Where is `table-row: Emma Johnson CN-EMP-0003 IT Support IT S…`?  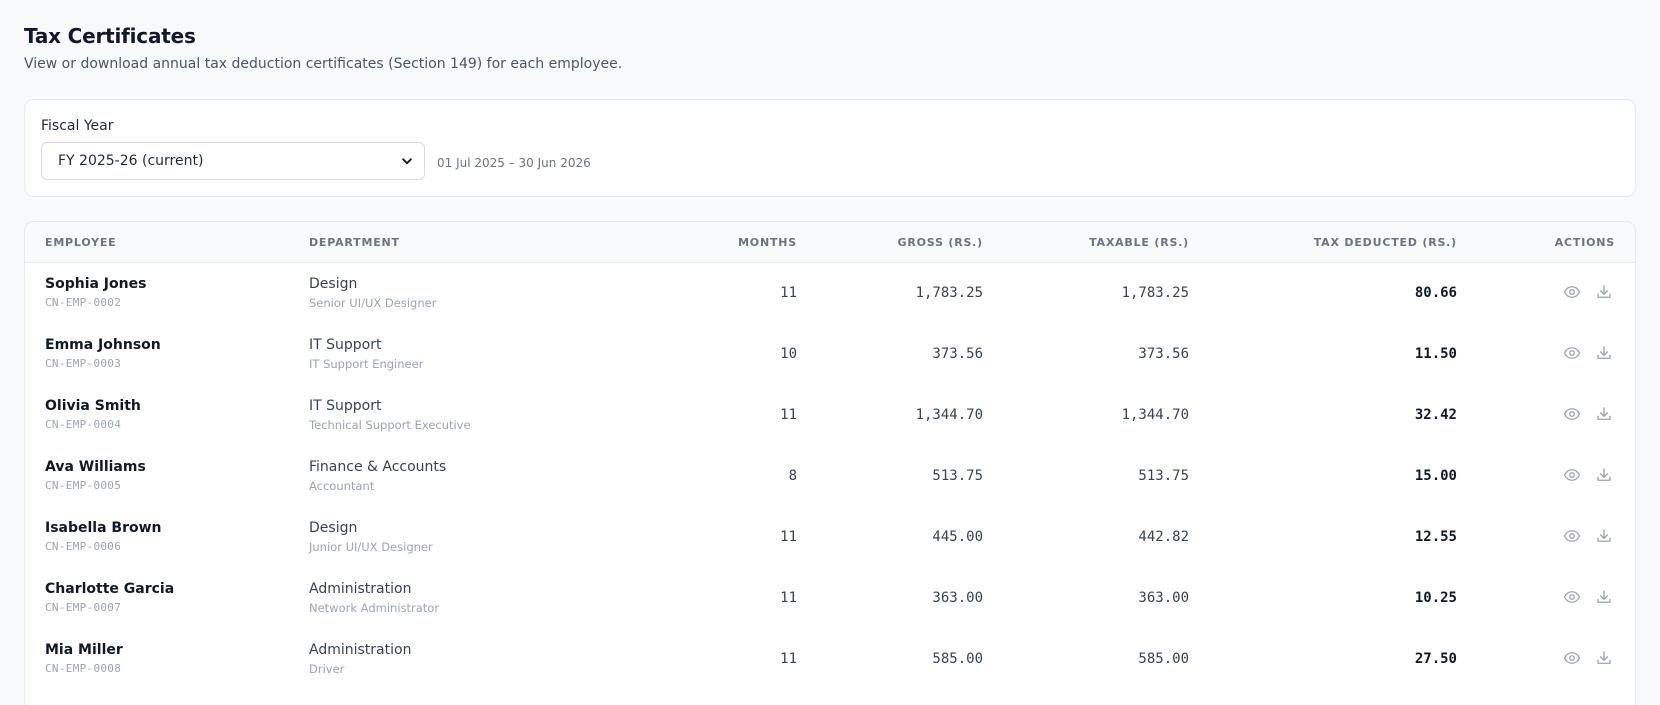
table-row: Emma Johnson CN-EMP-0003 IT Support IT S… is located at coordinates (830, 354).